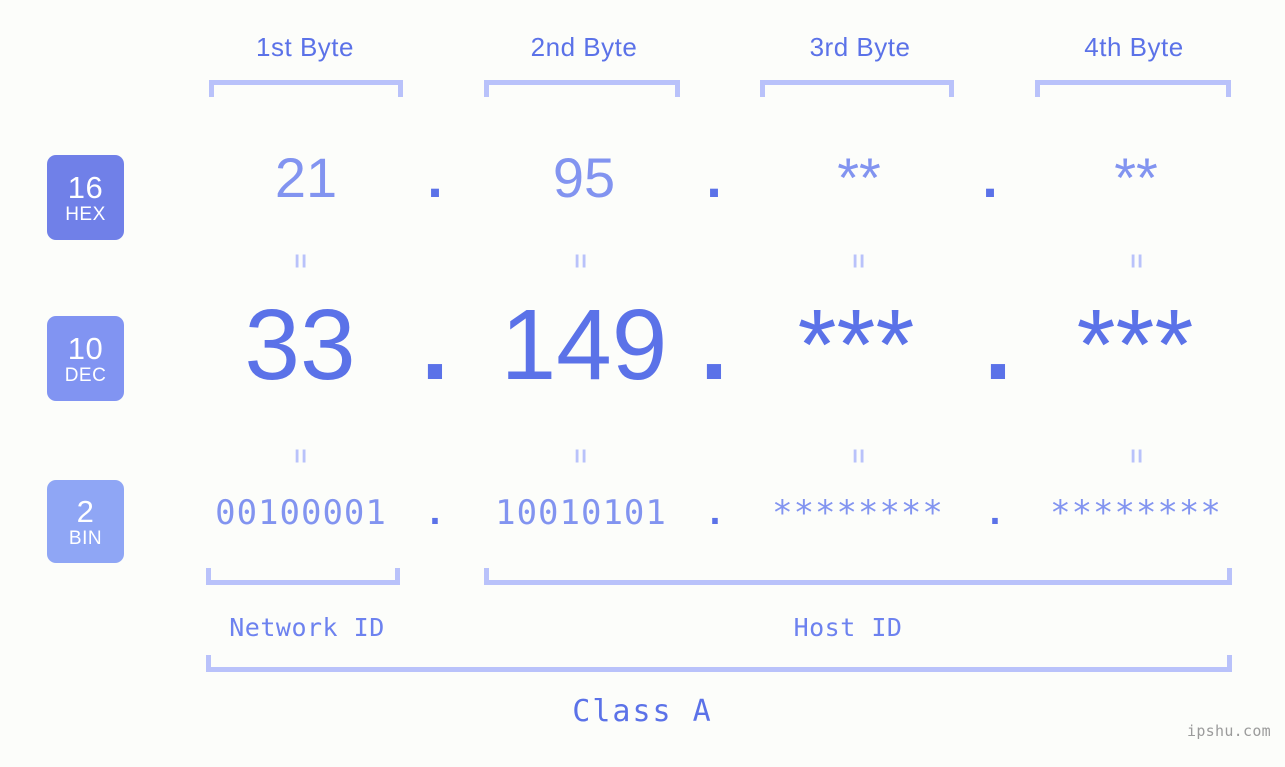 This screenshot has height=767, width=1285. I want to click on watermark: ipshu.com, so click(1229, 731).